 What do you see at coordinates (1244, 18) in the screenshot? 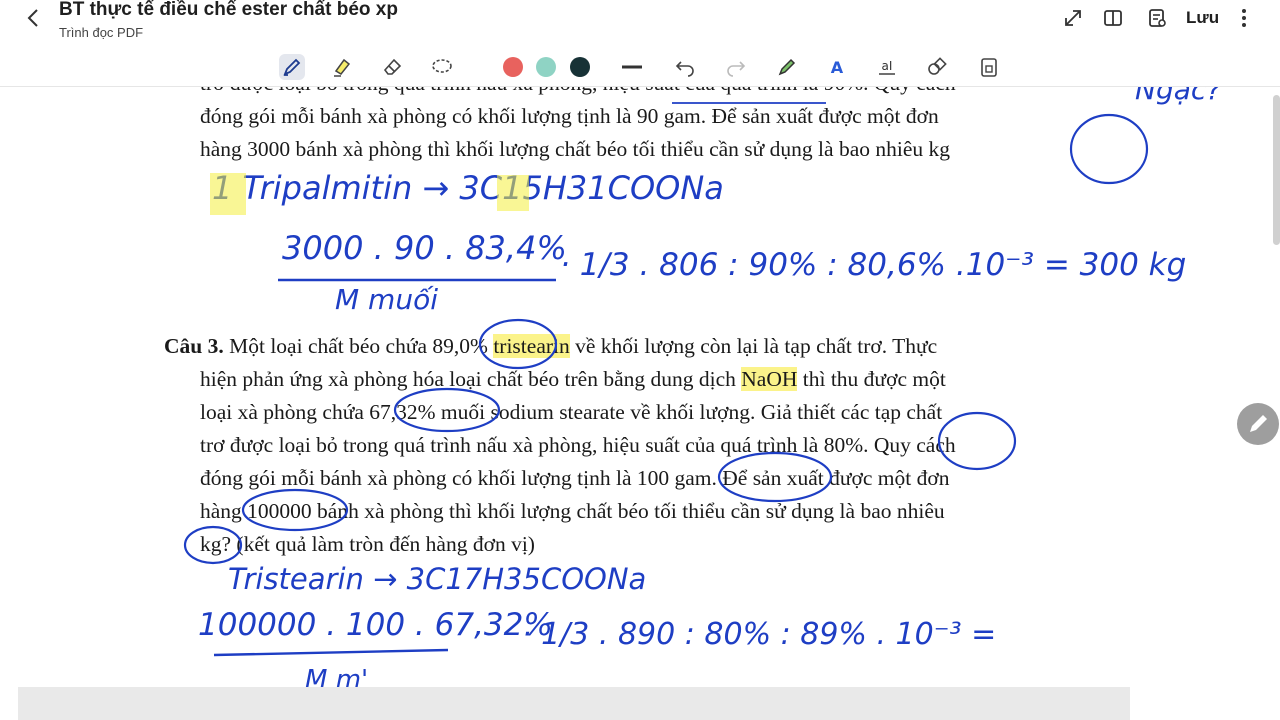
I see `more-options-icon` at bounding box center [1244, 18].